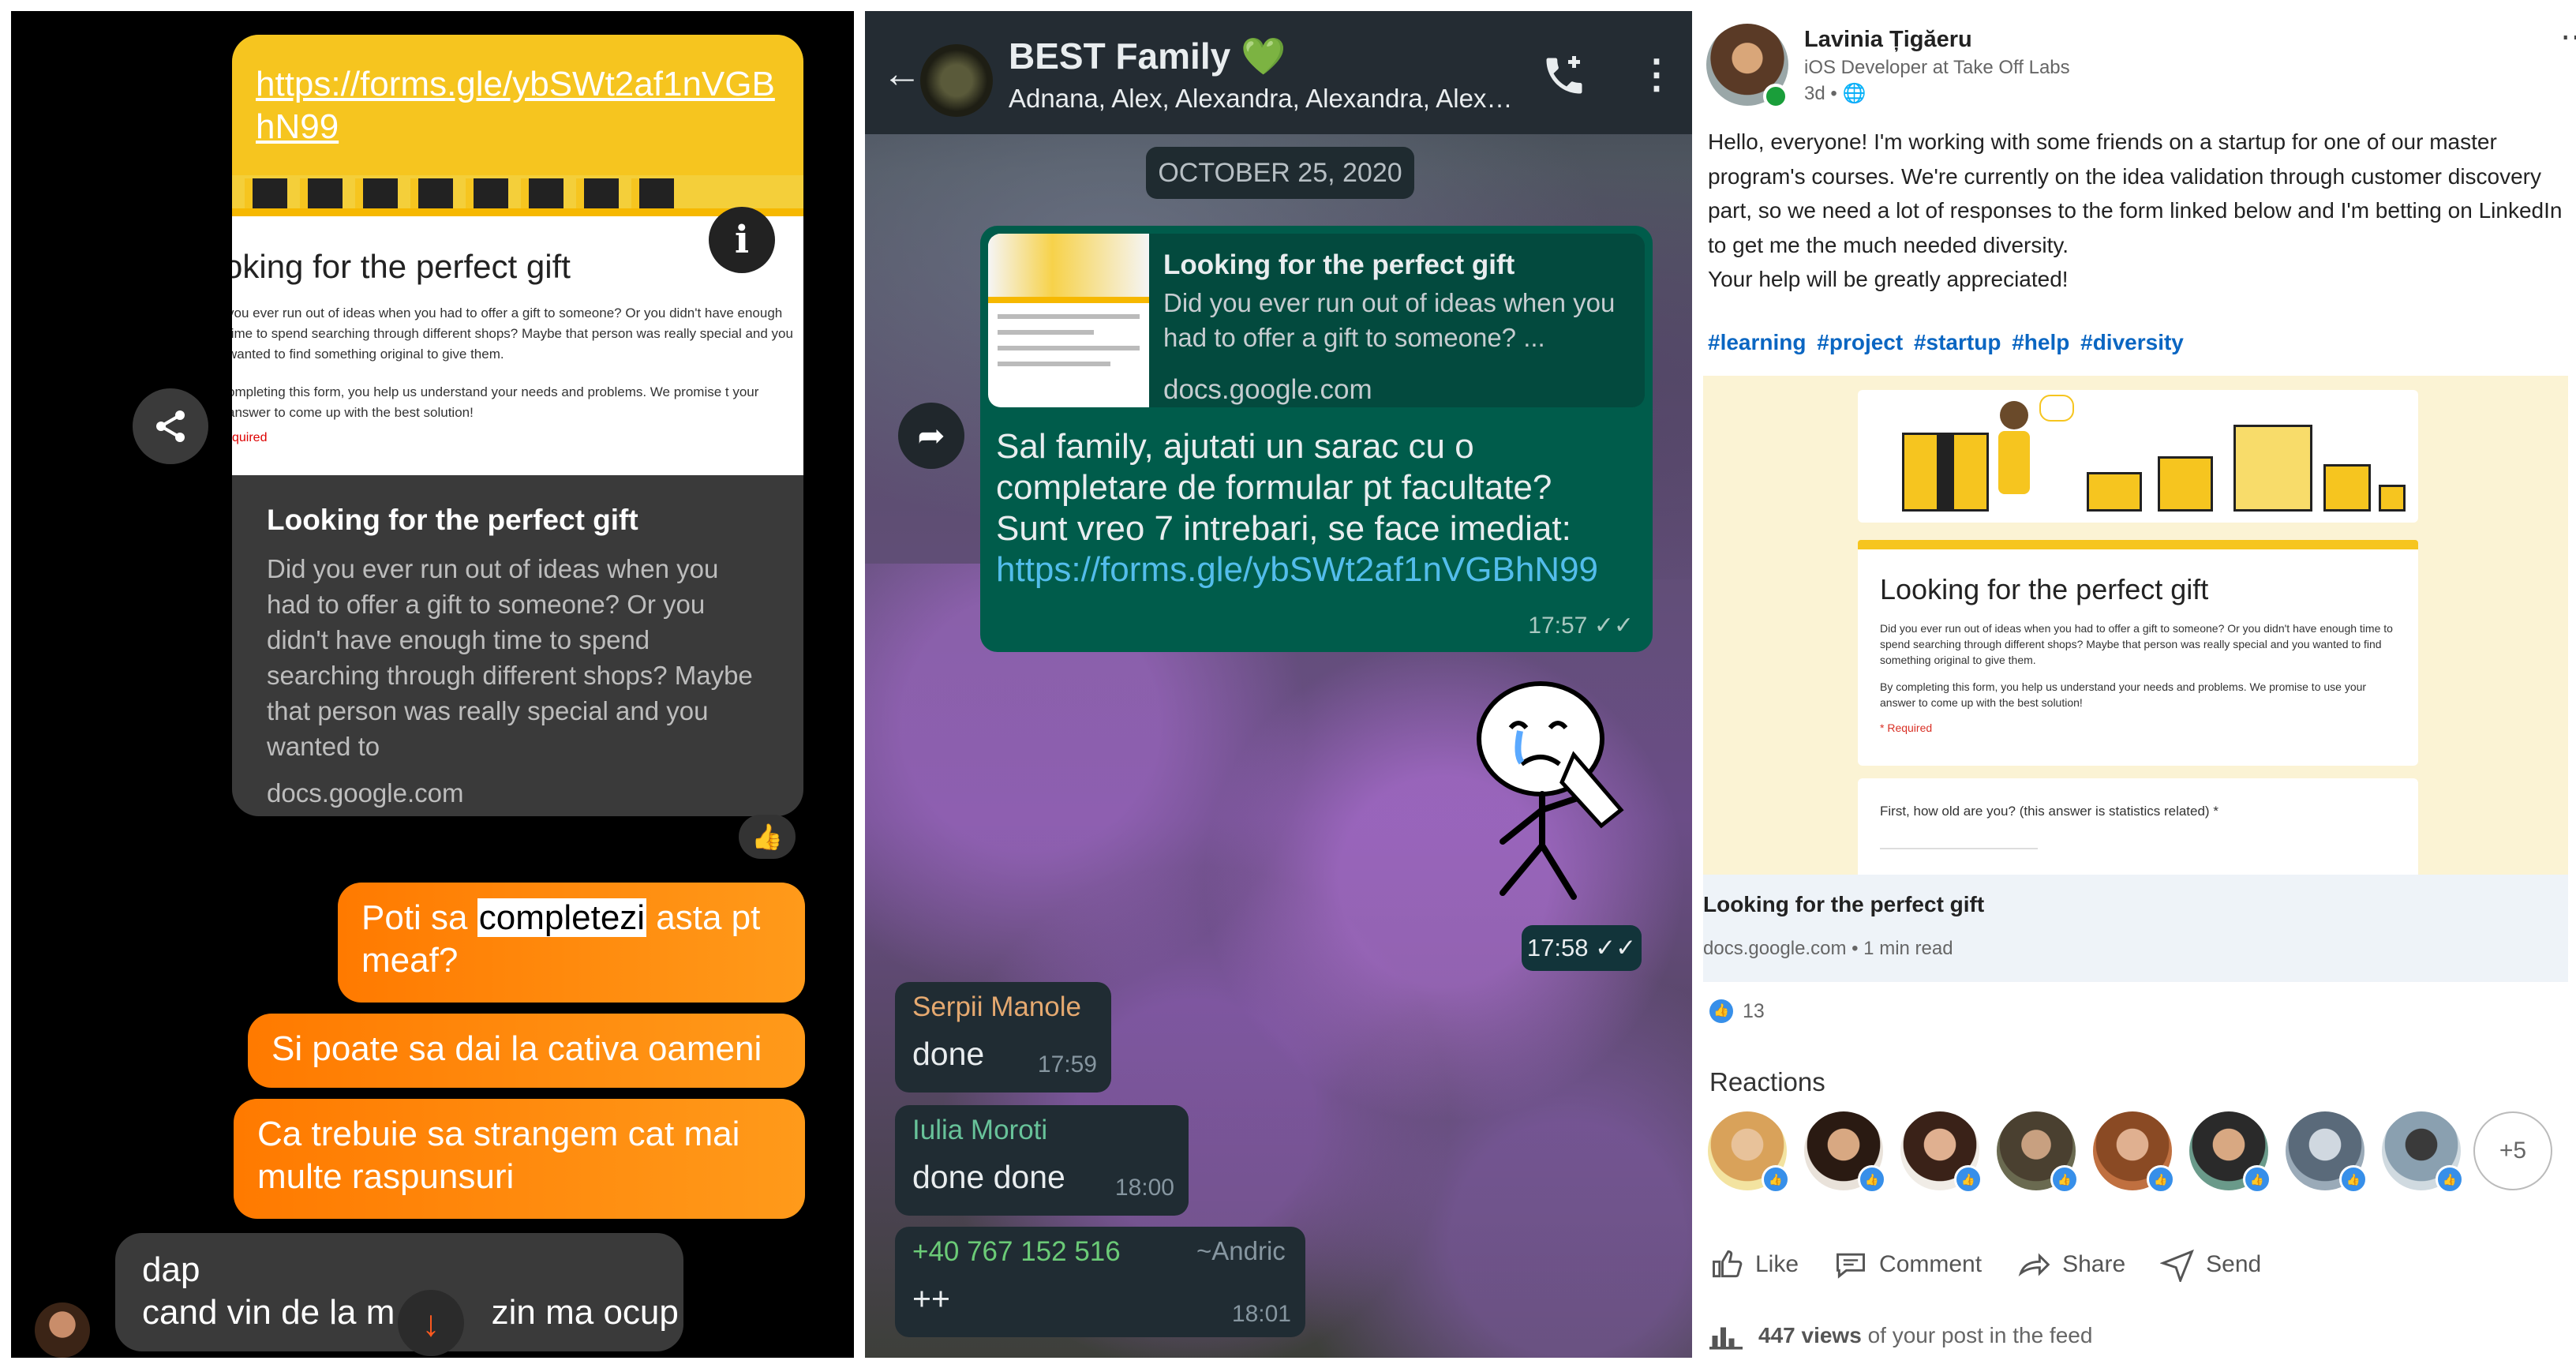  I want to click on more-options-icon: ⋮, so click(1656, 74).